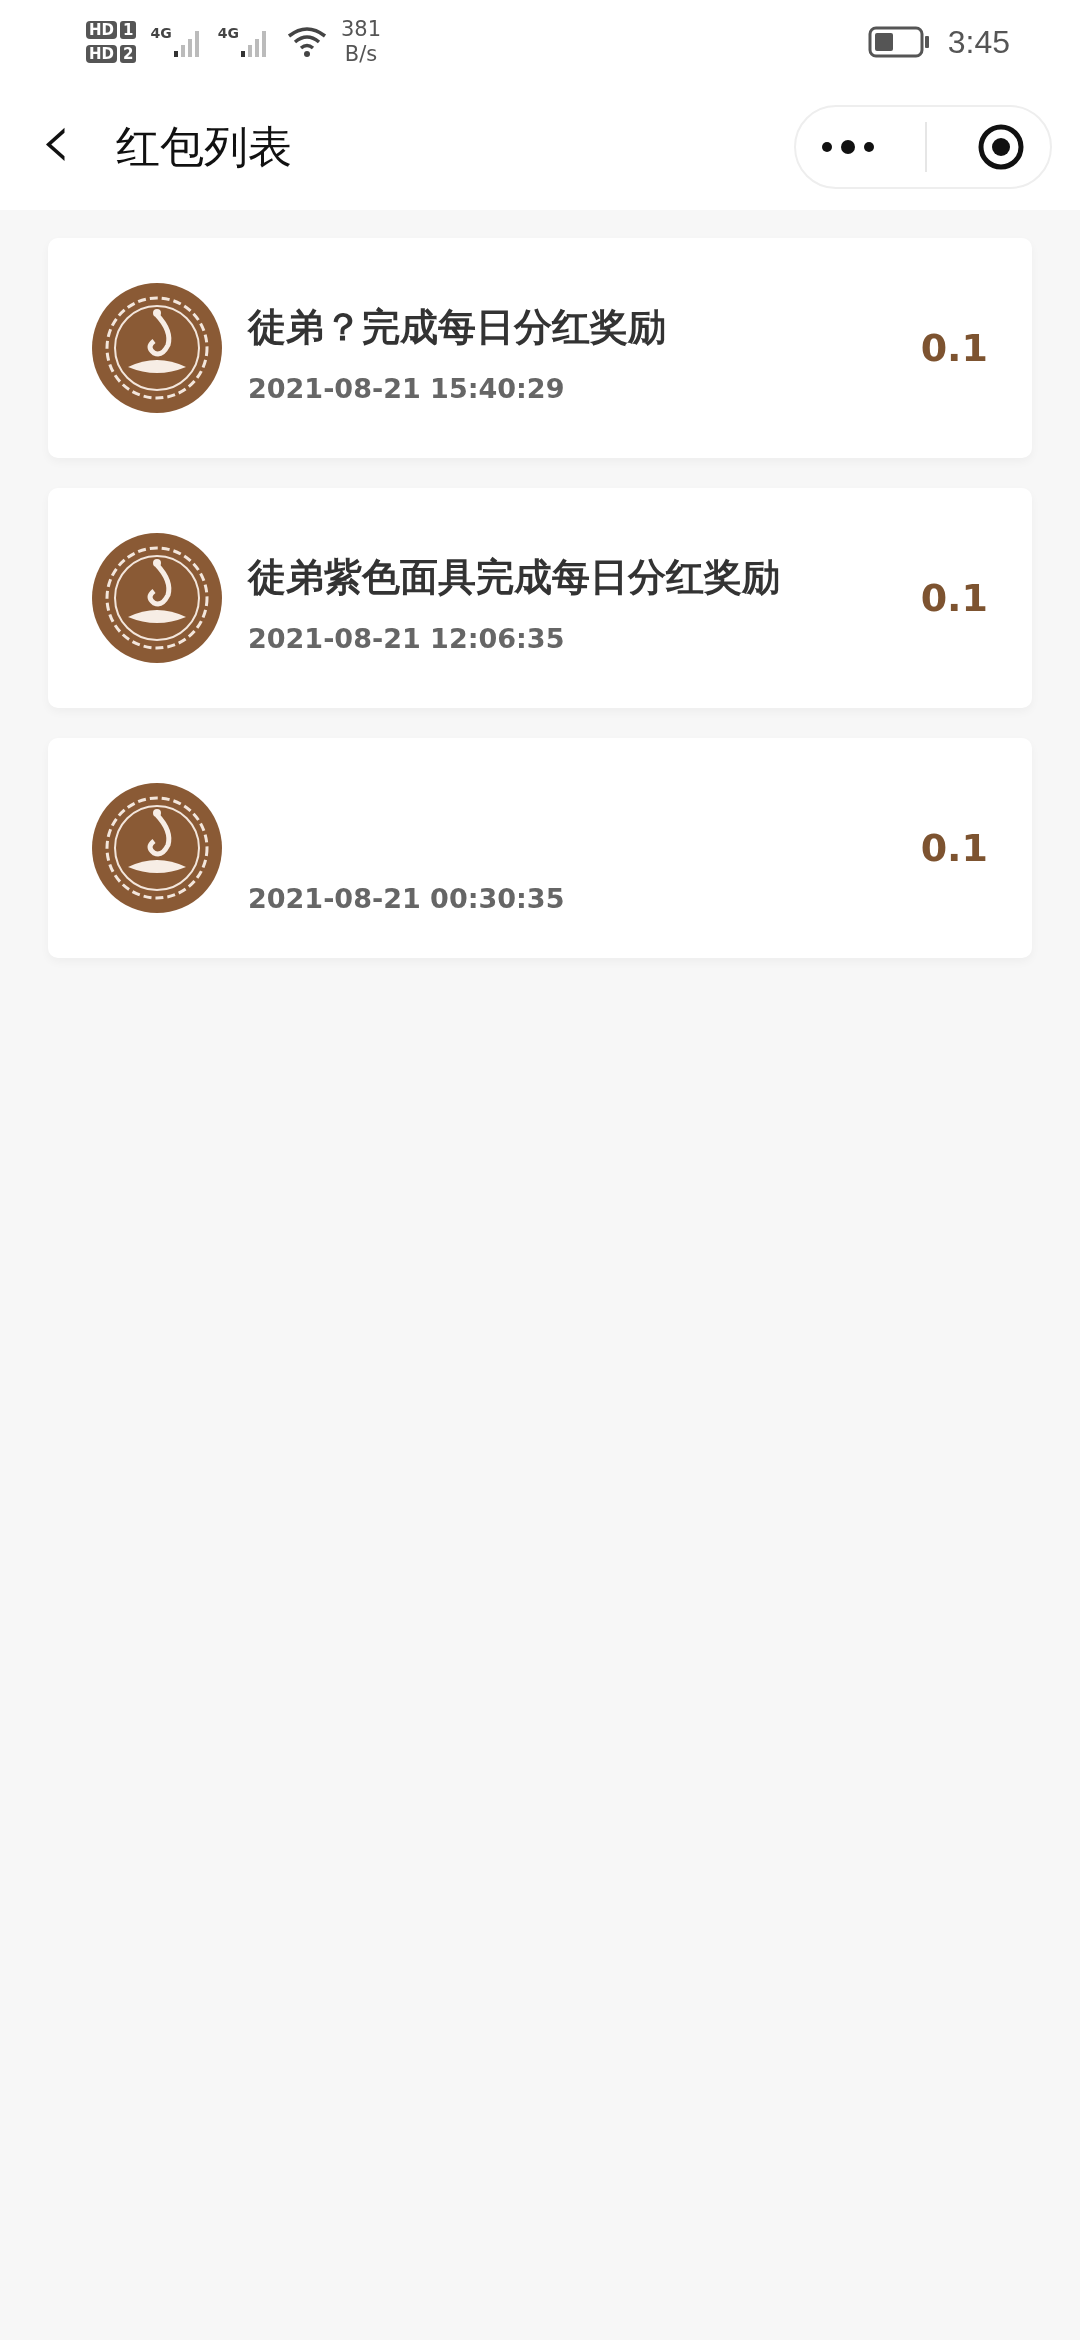 The image size is (1080, 2340). I want to click on reward-title: 徒弟紫色面具完成每日分红奖励, so click(514, 577).